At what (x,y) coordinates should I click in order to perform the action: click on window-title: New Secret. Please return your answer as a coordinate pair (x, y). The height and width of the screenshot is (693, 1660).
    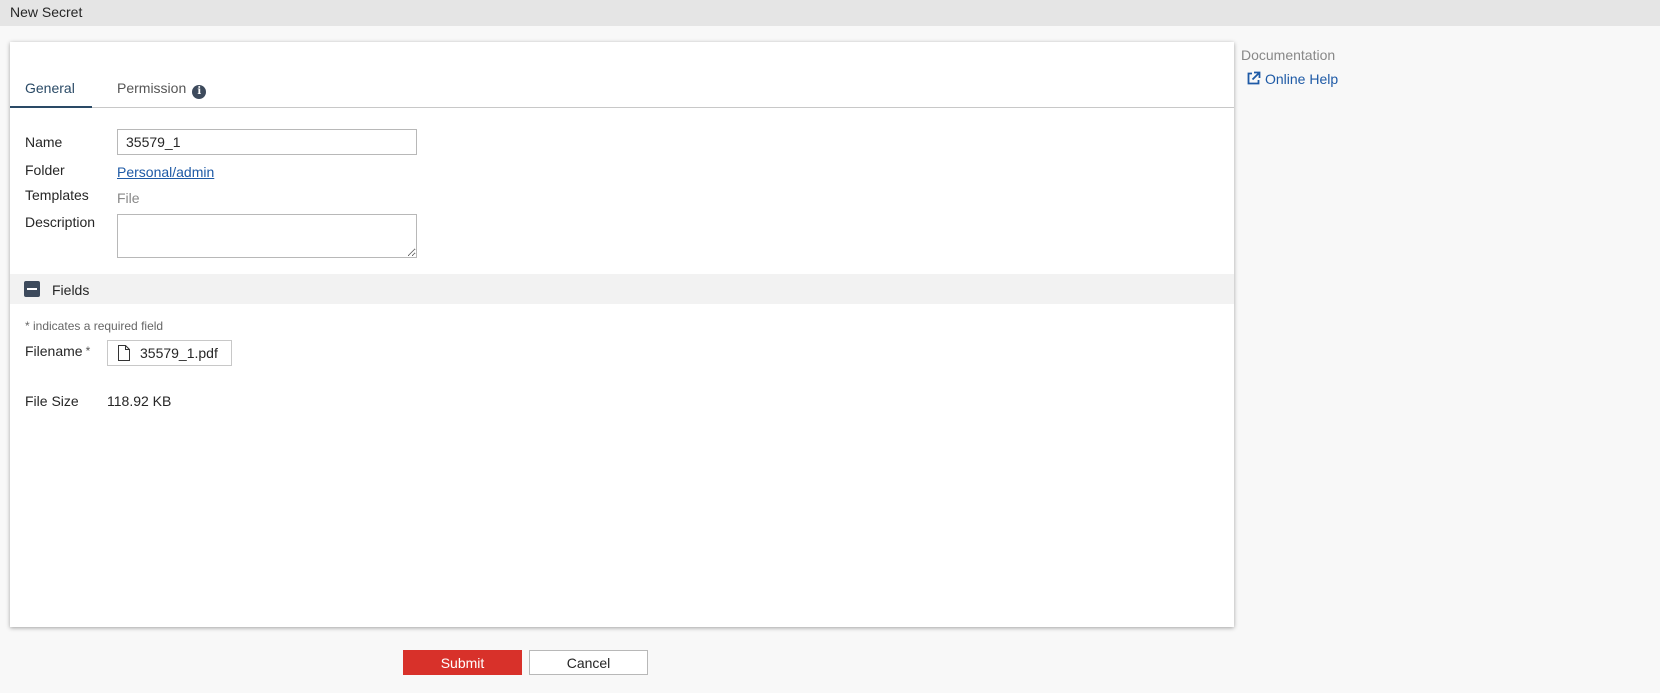
    Looking at the image, I should click on (830, 13).